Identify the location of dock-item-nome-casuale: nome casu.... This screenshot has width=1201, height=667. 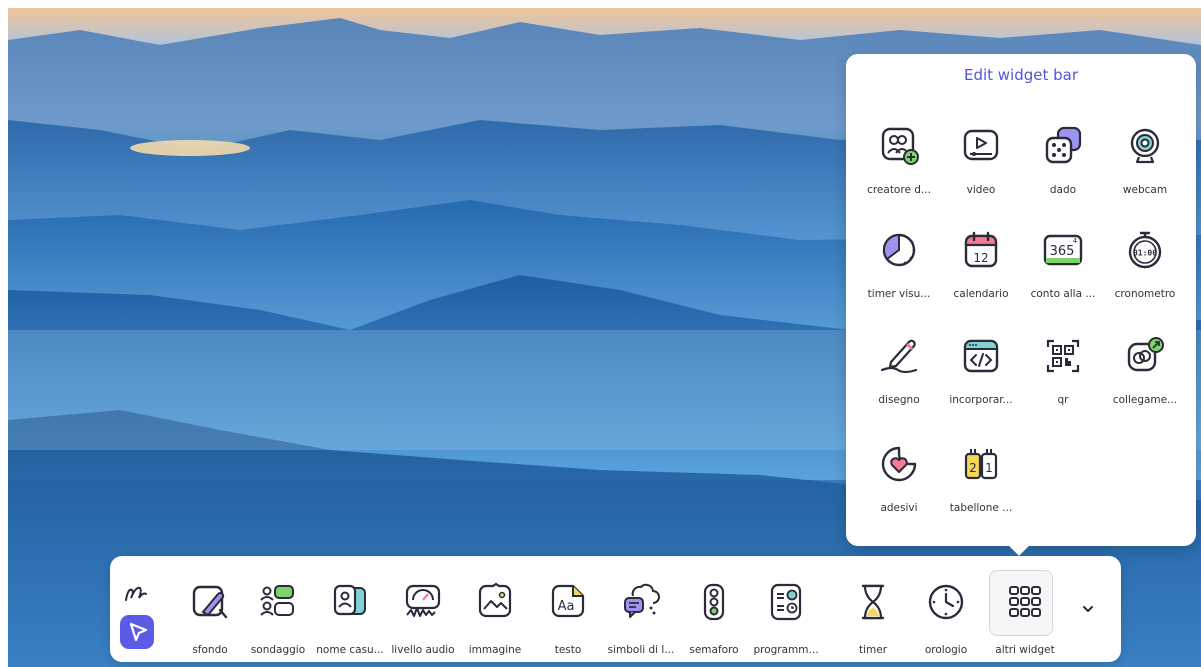
(350, 609).